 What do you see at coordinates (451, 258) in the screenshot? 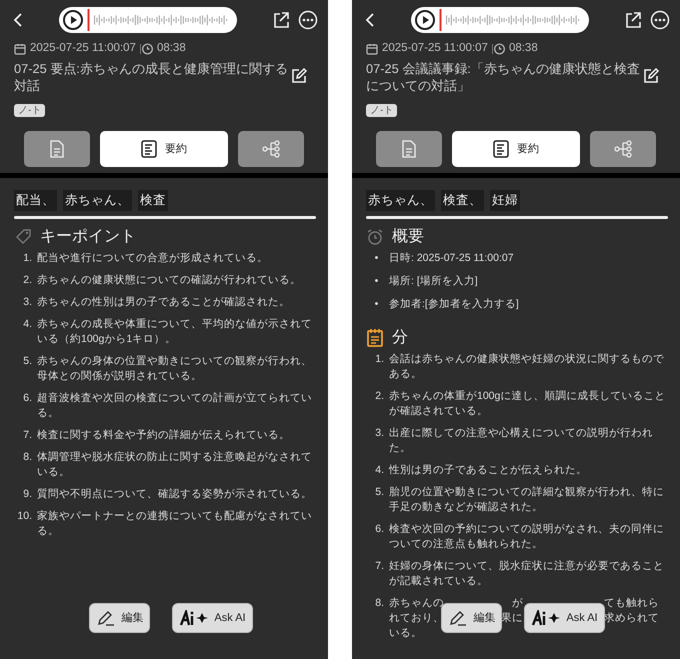
I see `list-item-text: 日時: 2025-07-25 11:00:07` at bounding box center [451, 258].